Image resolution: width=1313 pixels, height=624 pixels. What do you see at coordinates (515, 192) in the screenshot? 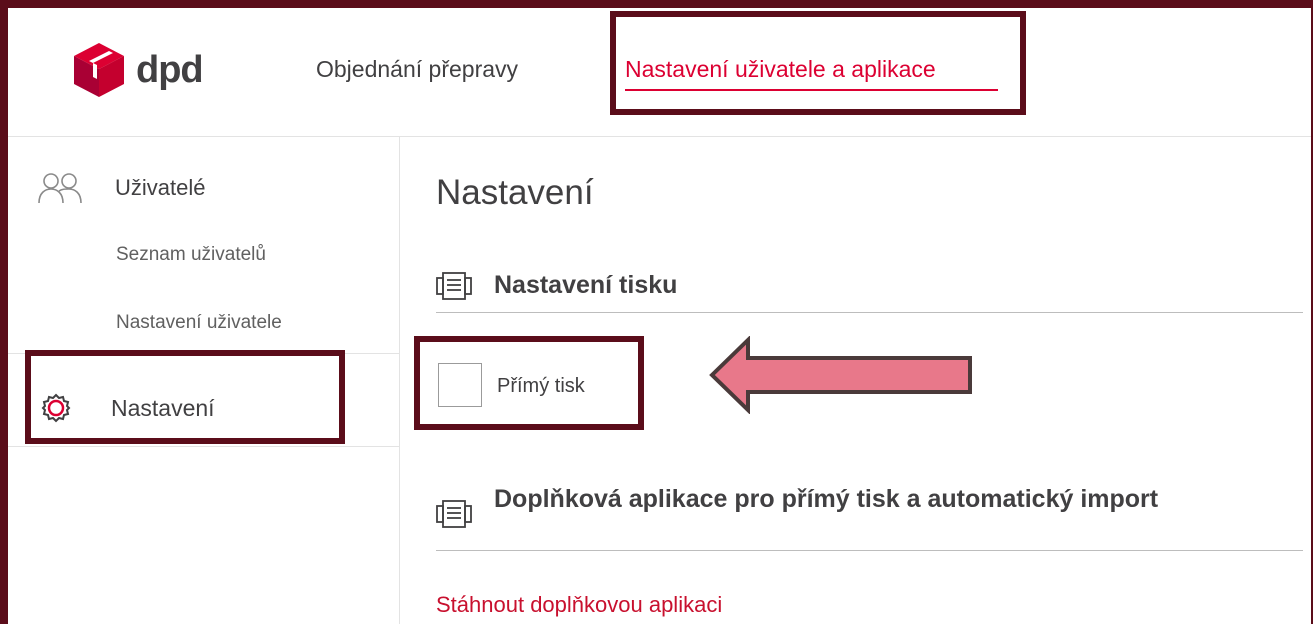
I see `page-title: Nastavení` at bounding box center [515, 192].